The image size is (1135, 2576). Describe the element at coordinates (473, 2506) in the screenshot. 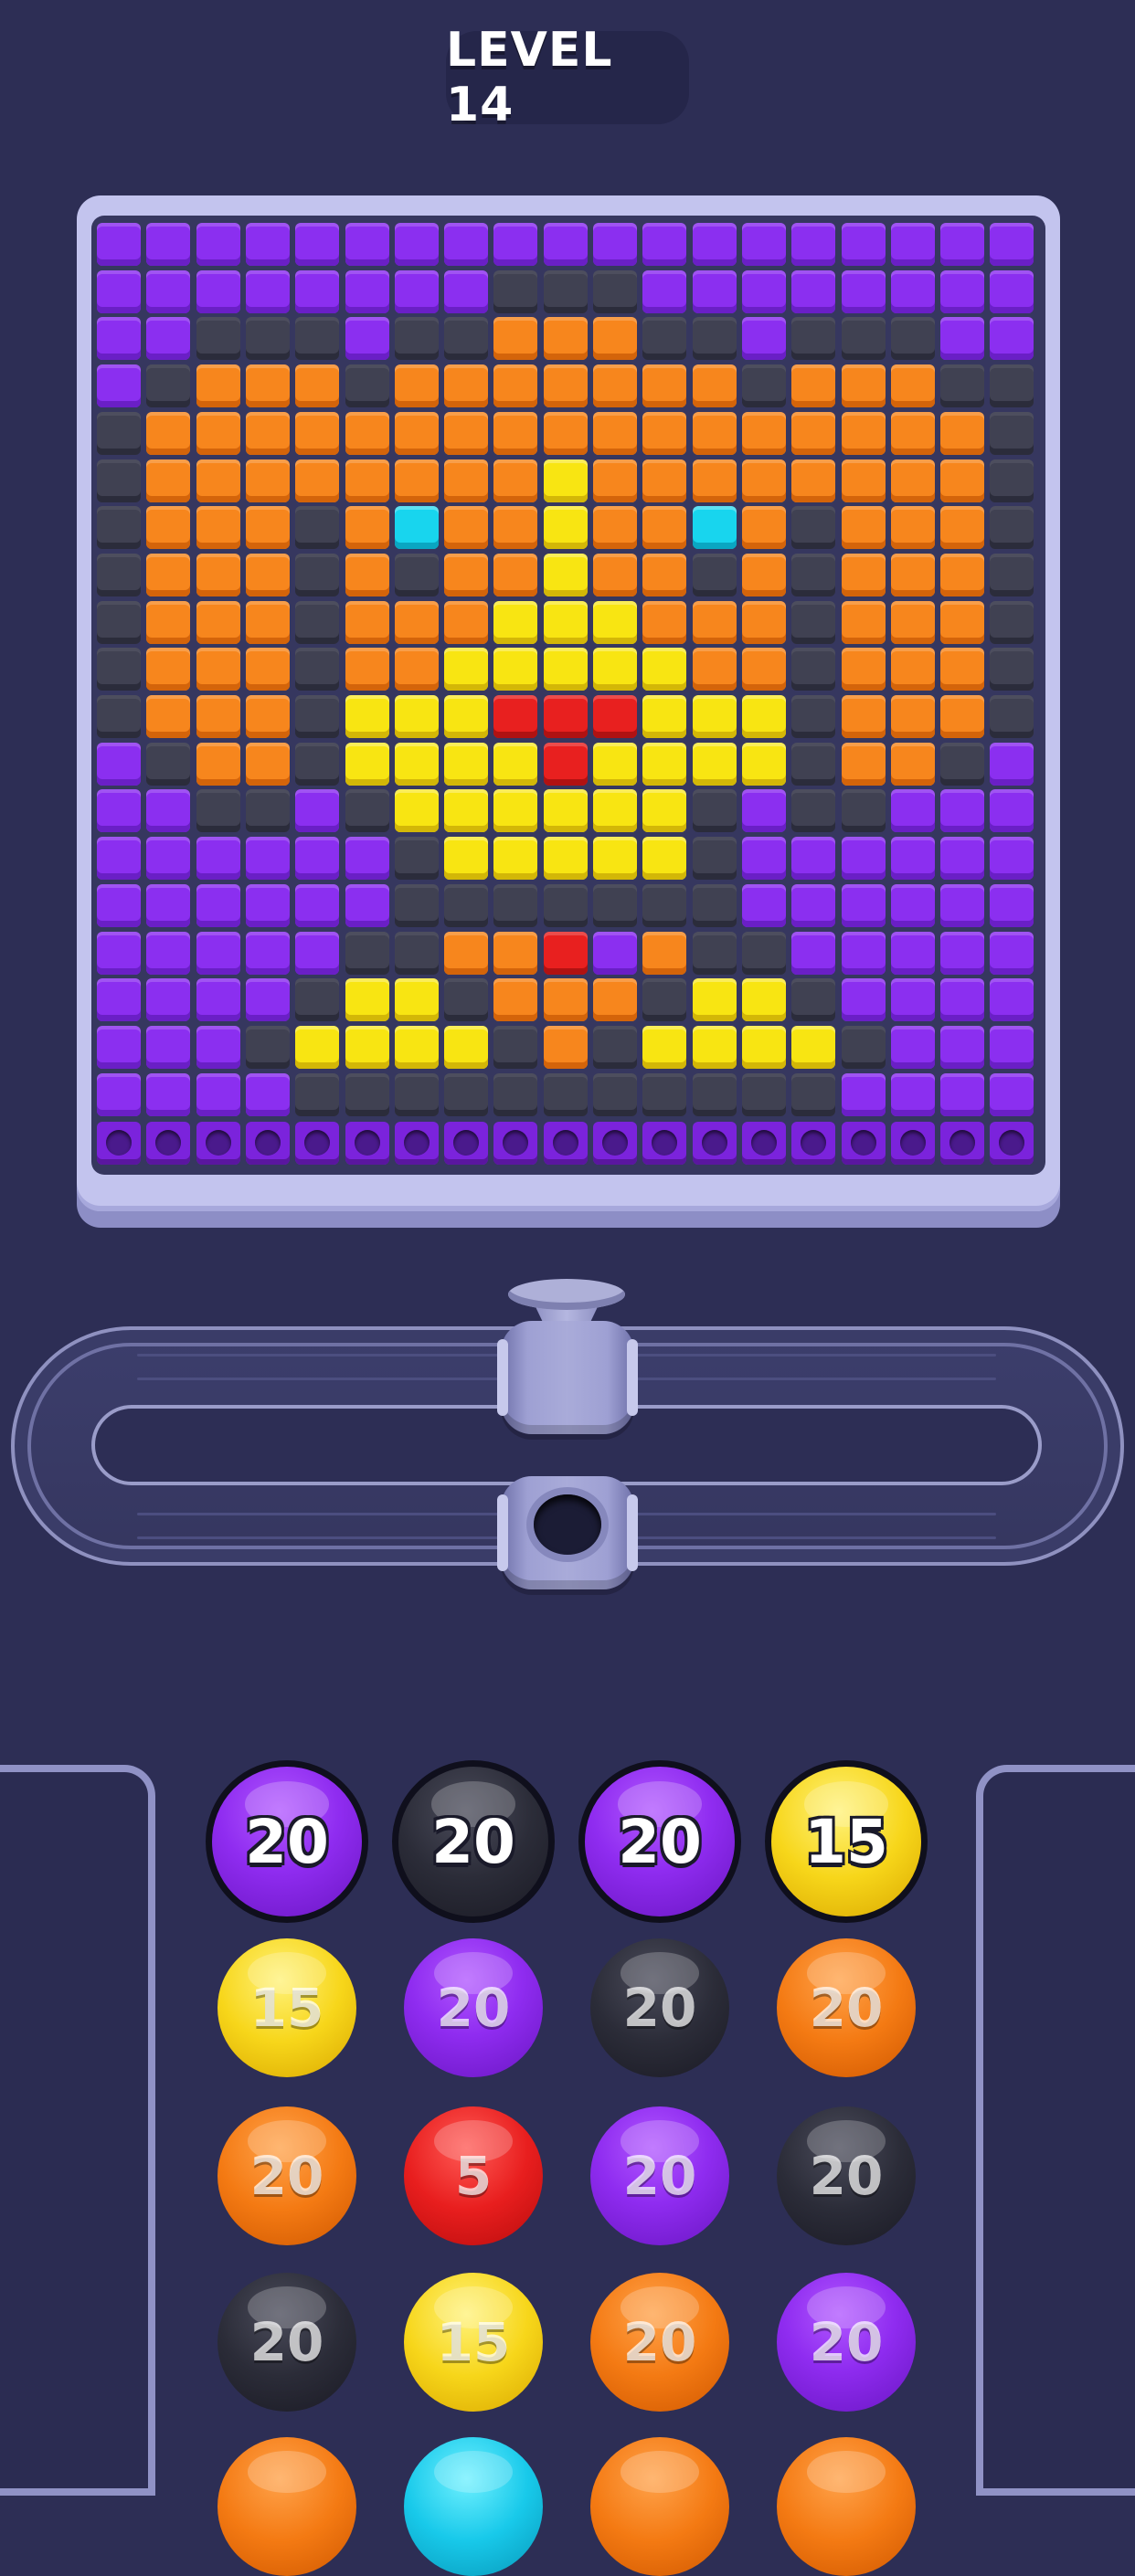

I see `ball-cyan` at that location.